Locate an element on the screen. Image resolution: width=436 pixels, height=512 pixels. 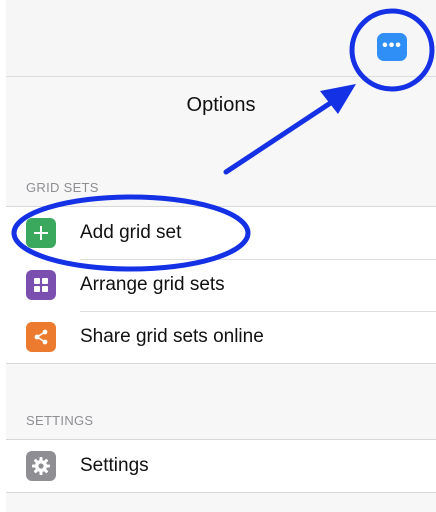
arrange-grid-sets-item: Arrange grid sets is located at coordinates (221, 285).